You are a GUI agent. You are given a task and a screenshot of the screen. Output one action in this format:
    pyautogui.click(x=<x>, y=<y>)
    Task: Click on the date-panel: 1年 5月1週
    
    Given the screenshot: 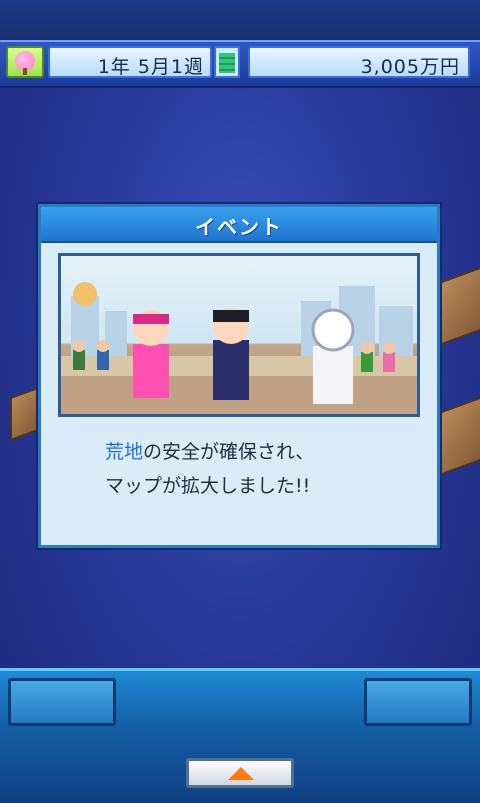 What is the action you would take?
    pyautogui.click(x=130, y=62)
    